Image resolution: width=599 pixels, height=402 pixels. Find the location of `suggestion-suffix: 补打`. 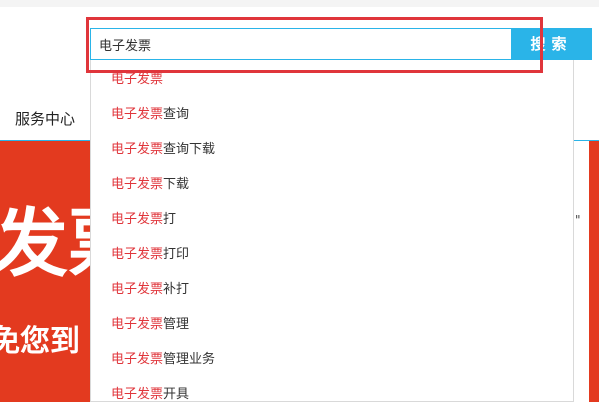

suggestion-suffix: 补打 is located at coordinates (176, 289).